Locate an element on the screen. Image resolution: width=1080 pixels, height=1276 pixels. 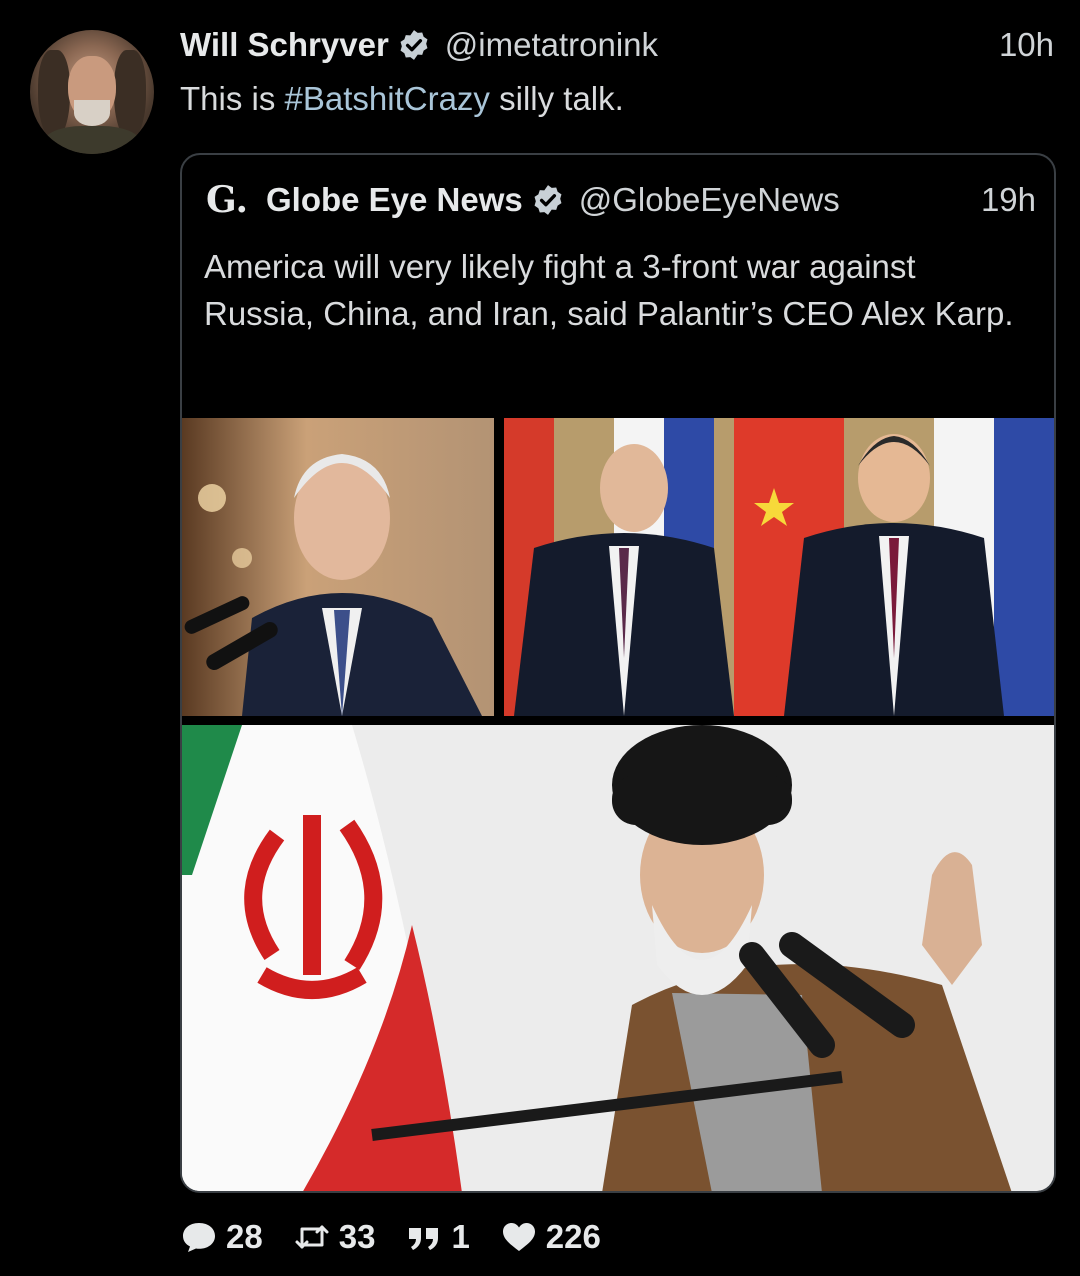
hashtag-link: #BatshitCrazy is located at coordinates (387, 98).